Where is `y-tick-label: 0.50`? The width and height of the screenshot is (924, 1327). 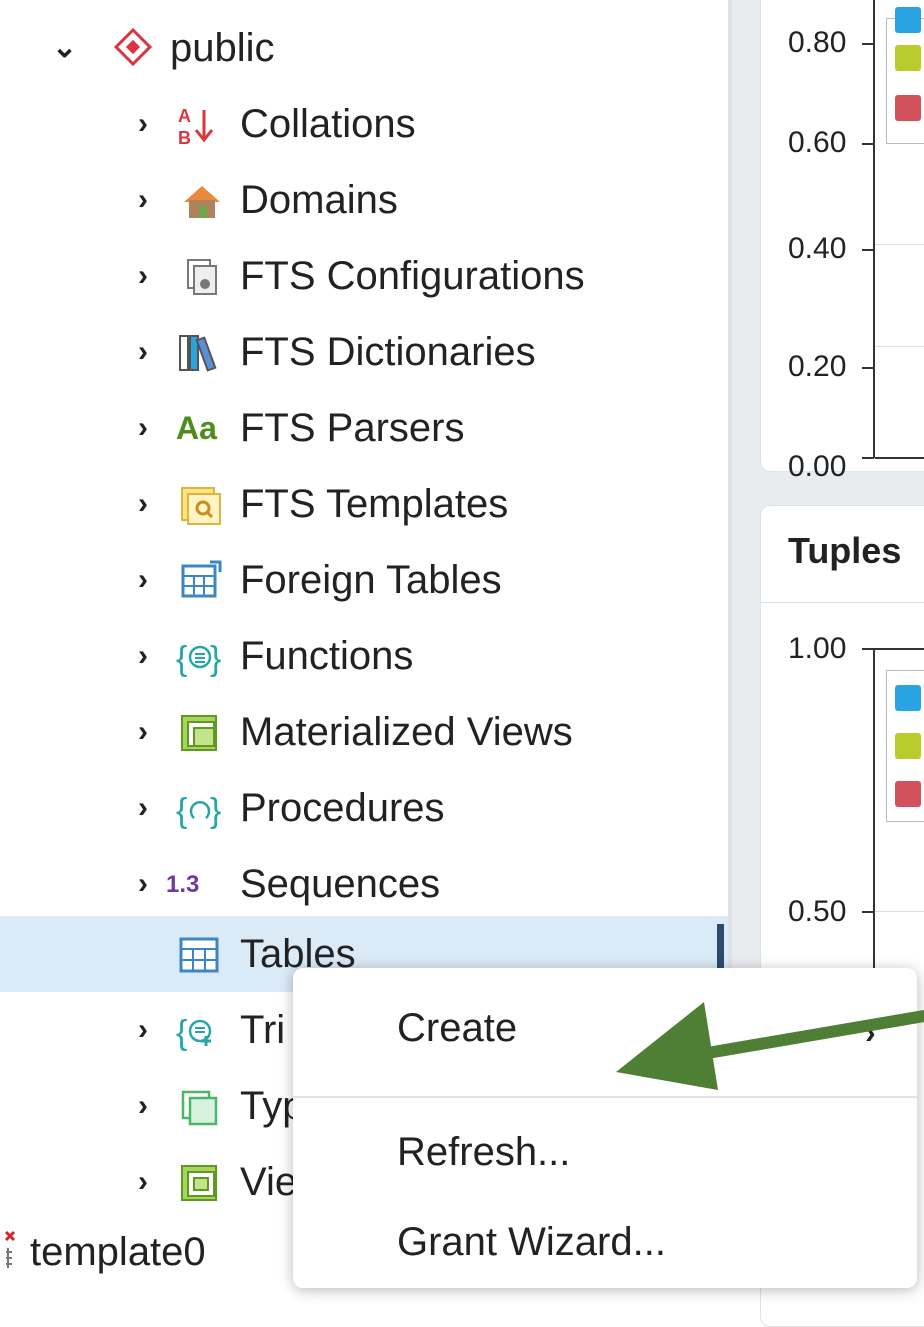 y-tick-label: 0.50 is located at coordinates (817, 911).